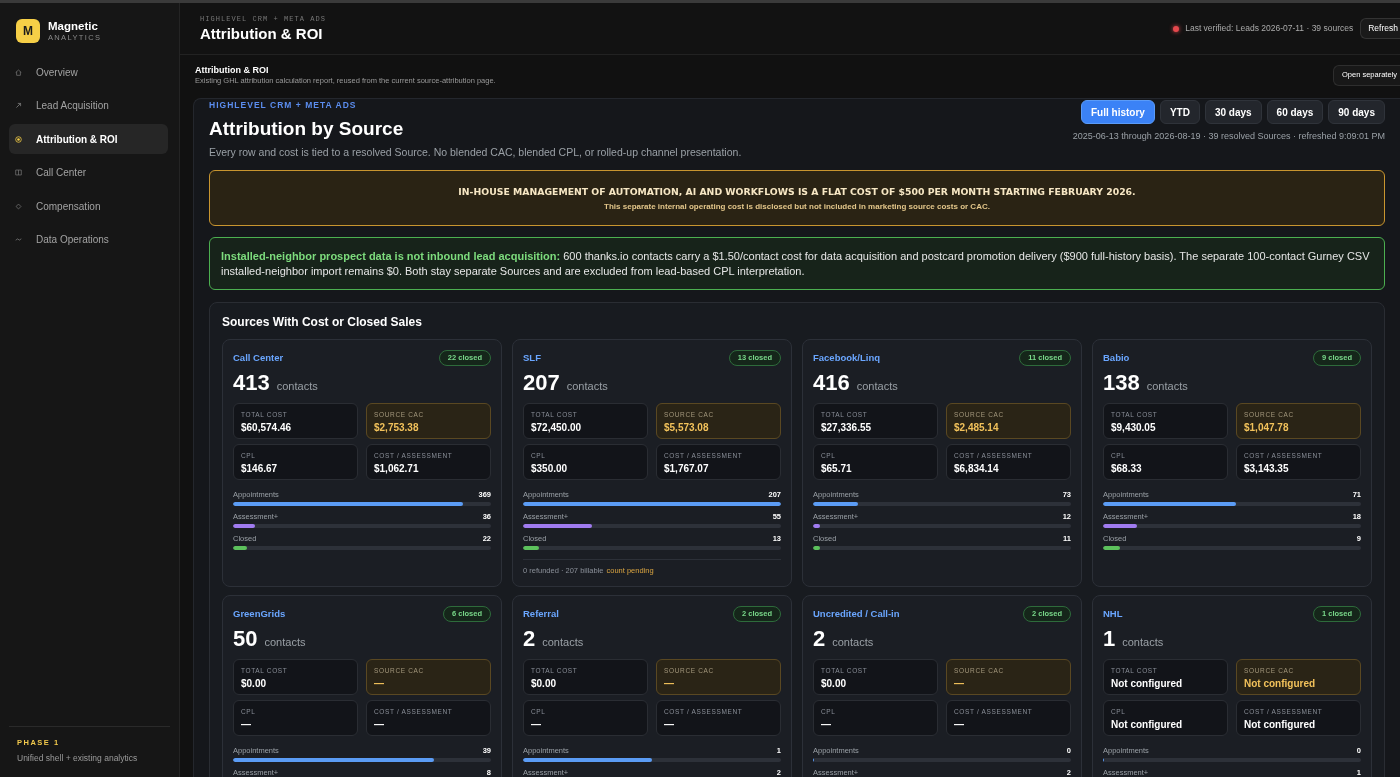 This screenshot has width=1400, height=777. I want to click on section-title: Sources With Cost or Closed Sales, so click(322, 322).